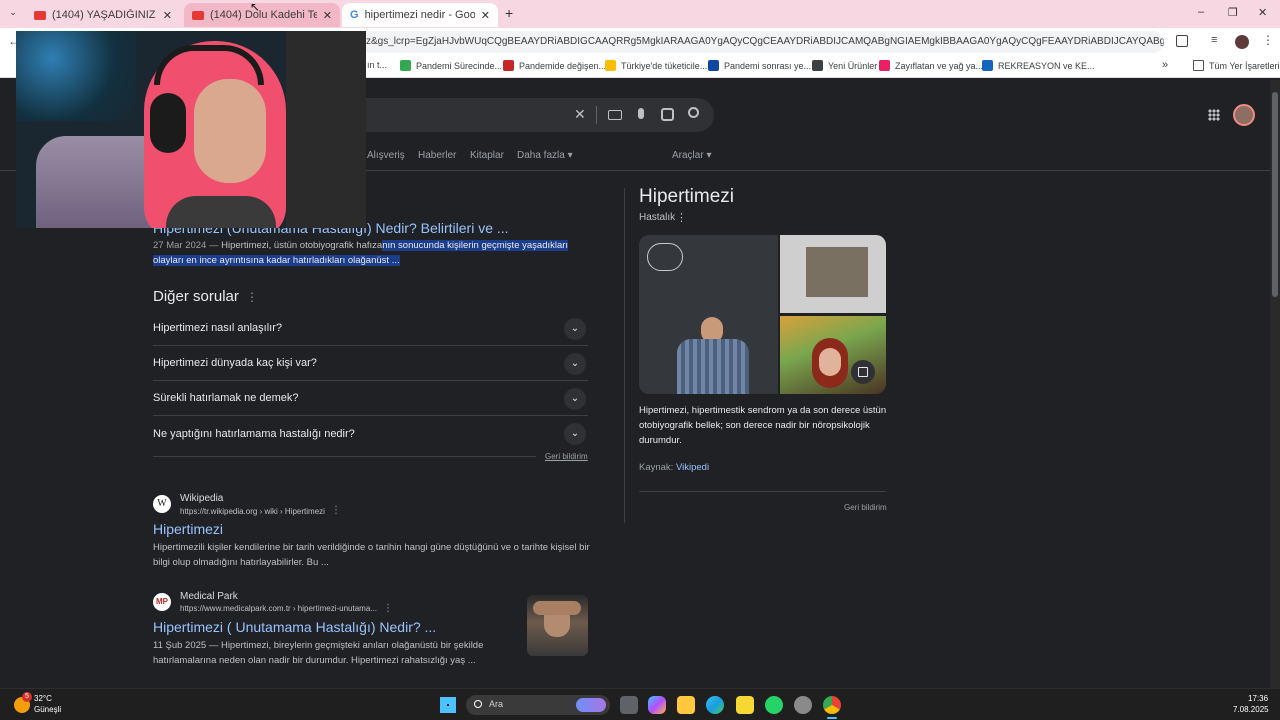 This screenshot has height=720, width=1280. I want to click on source-label: Kaynak:, so click(657, 467).